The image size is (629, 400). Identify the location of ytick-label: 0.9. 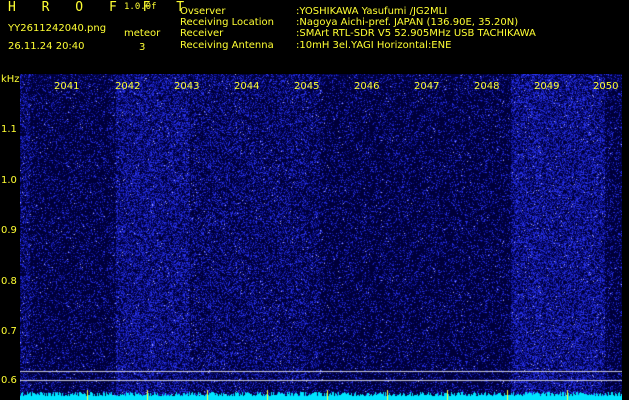
(9, 230).